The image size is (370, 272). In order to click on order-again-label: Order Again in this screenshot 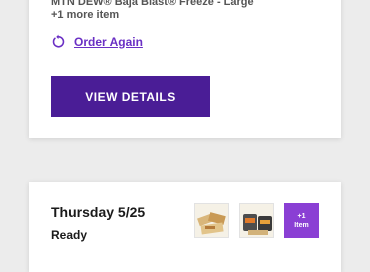, I will do `click(108, 41)`.